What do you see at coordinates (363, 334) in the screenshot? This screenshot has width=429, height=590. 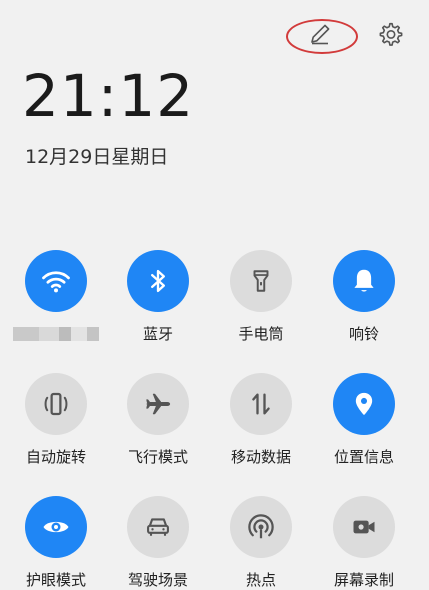 I see `tile-label: 响铃` at bounding box center [363, 334].